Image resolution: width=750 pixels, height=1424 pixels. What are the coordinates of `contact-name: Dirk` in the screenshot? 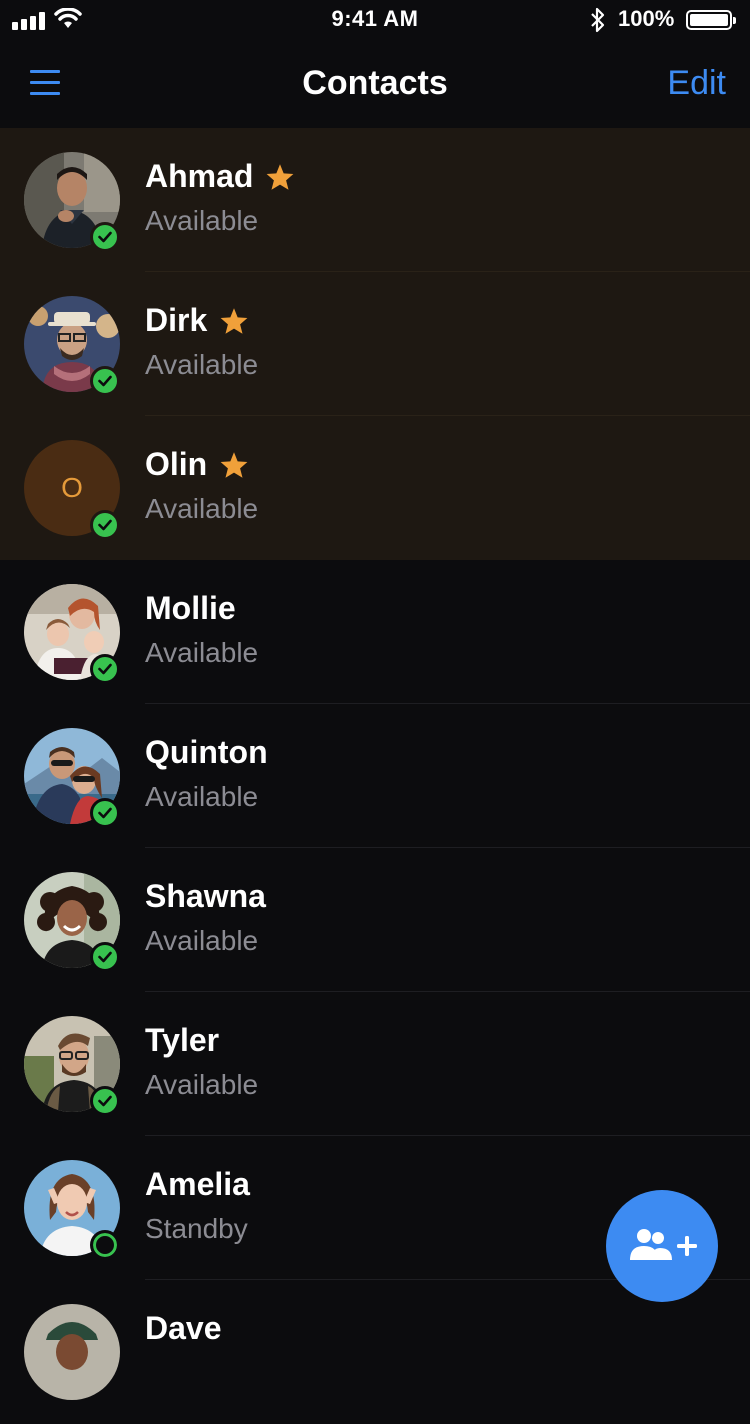 It's located at (197, 320).